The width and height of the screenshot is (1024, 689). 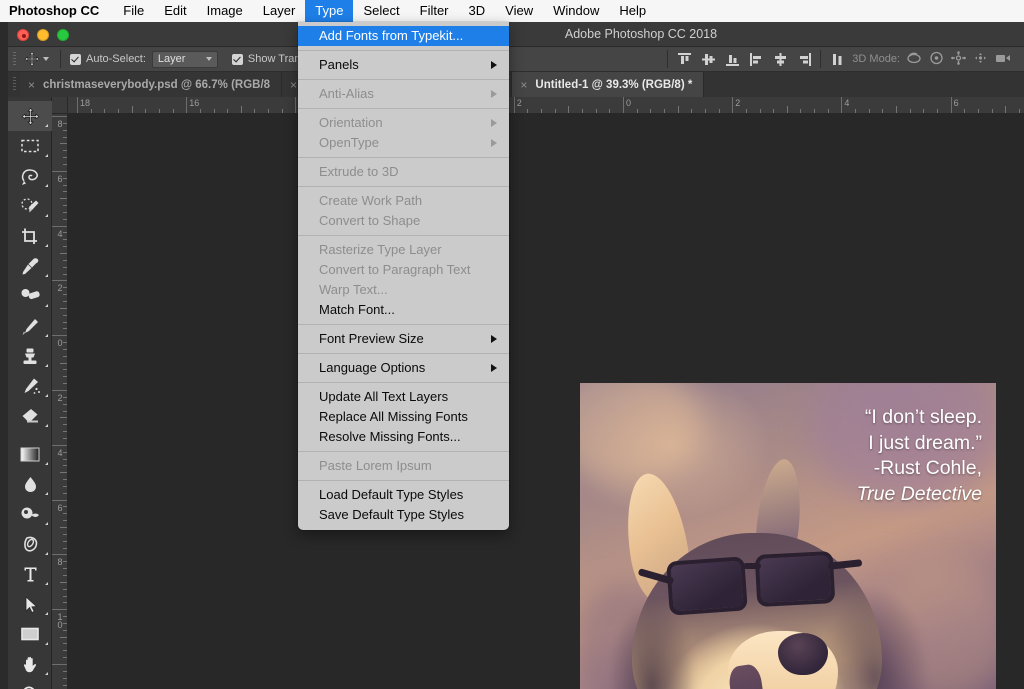 I want to click on history-brush-tool, so click(x=30, y=386).